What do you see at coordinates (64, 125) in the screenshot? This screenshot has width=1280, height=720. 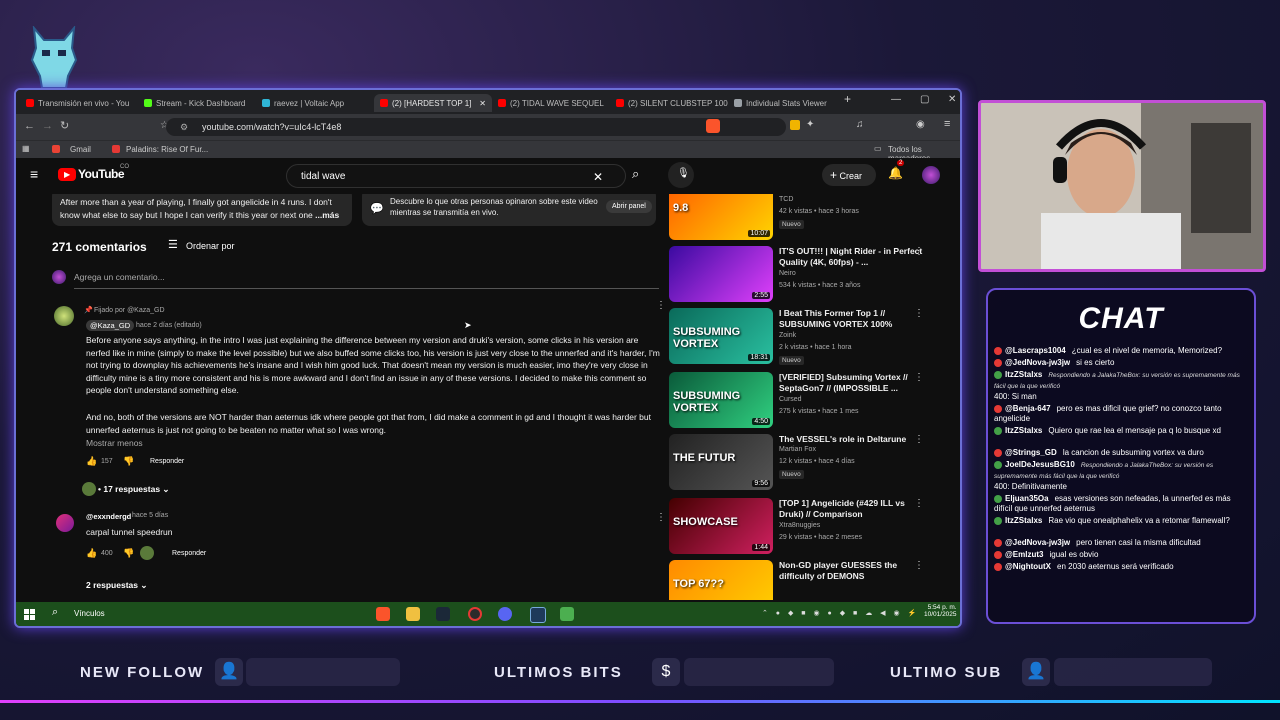 I see `reload-icon: ↻` at bounding box center [64, 125].